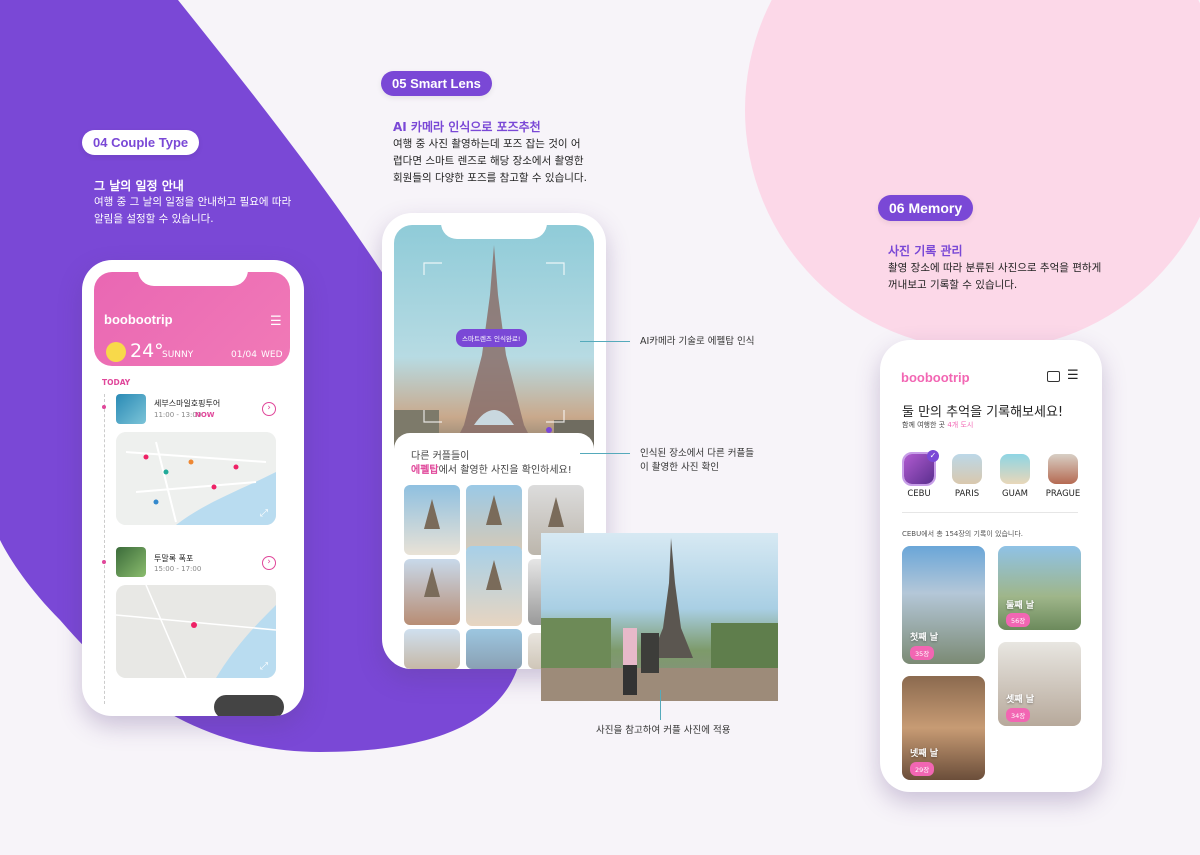  What do you see at coordinates (105, 549) in the screenshot?
I see `timeline-line` at bounding box center [105, 549].